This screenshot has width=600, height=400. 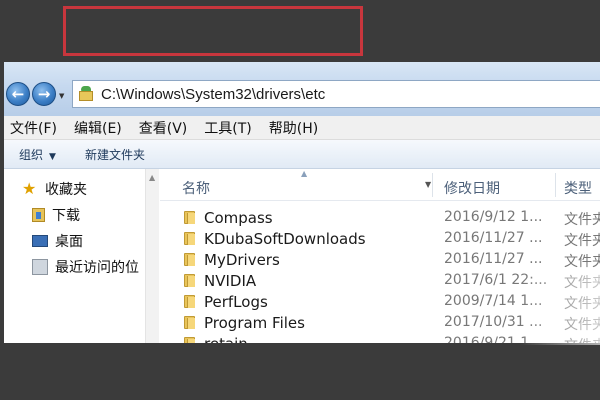 What do you see at coordinates (300, 371) in the screenshot?
I see `background-bottom` at bounding box center [300, 371].